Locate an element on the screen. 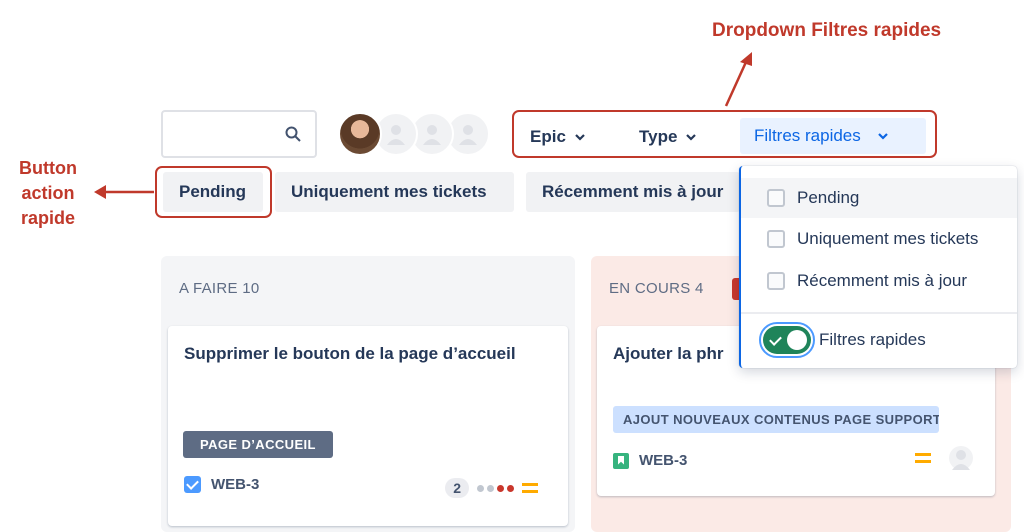  pending-highlight is located at coordinates (213, 192).